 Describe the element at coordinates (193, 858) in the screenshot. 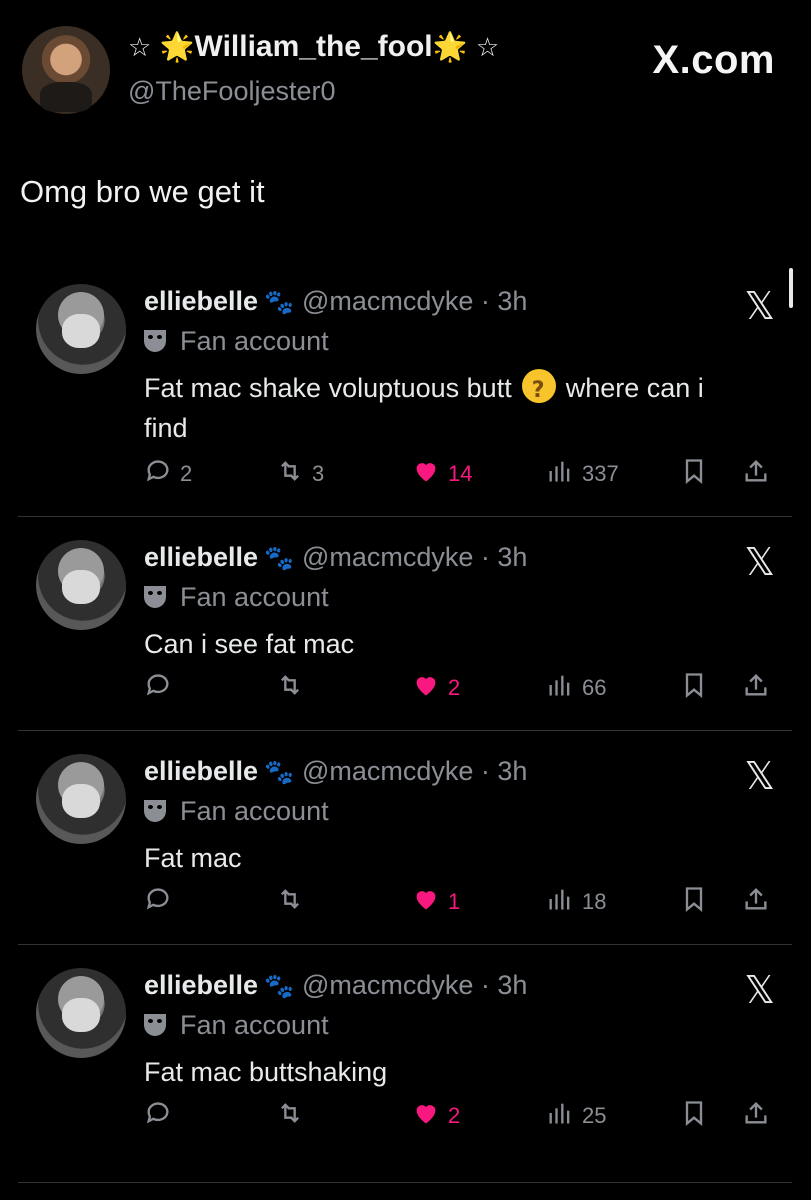

I see `reply-text-part: Fat mac` at that location.